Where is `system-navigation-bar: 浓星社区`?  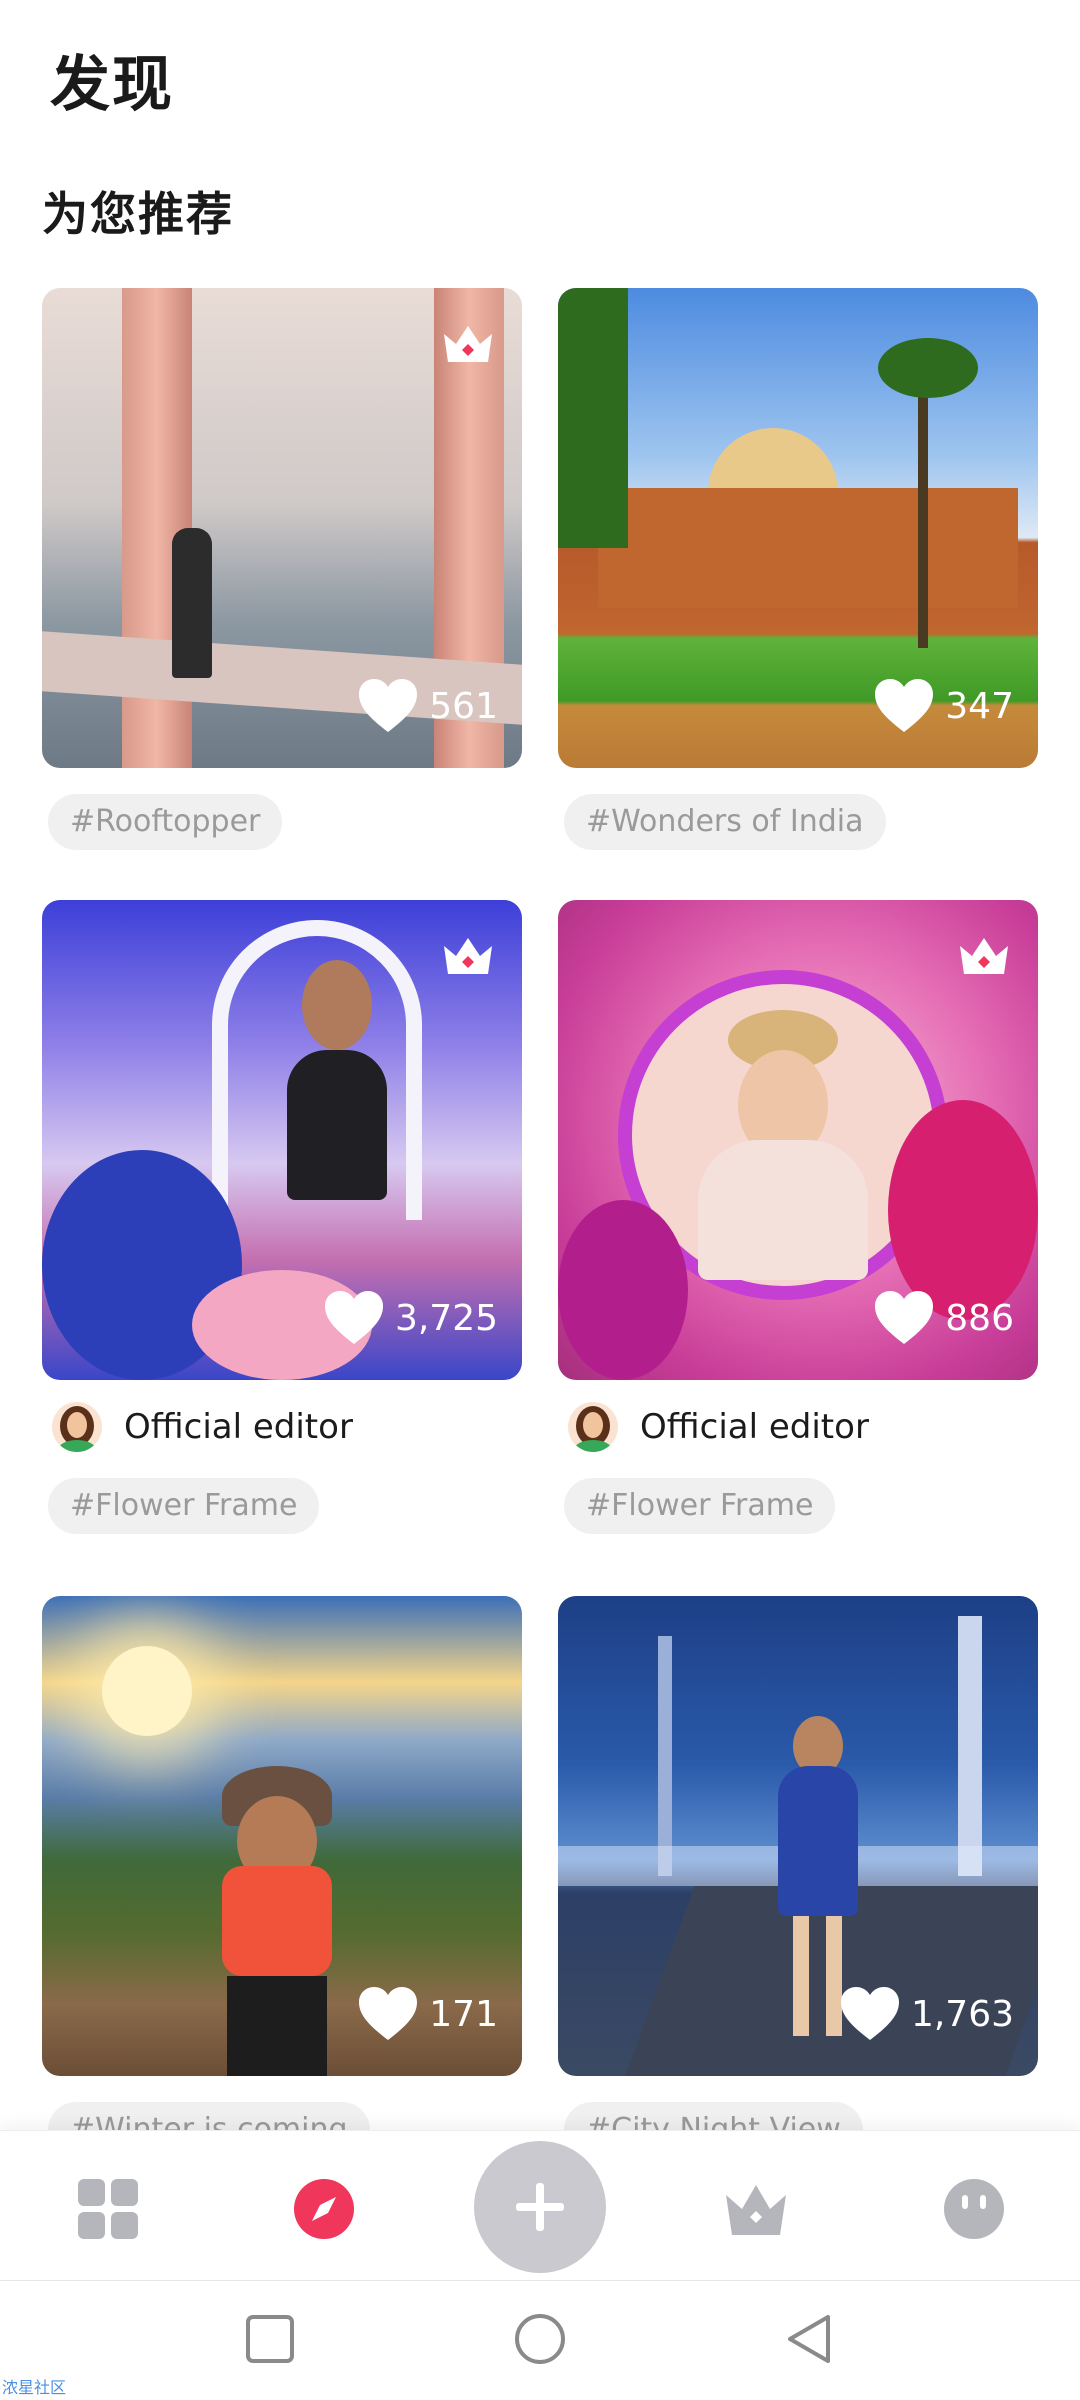 system-navigation-bar: 浓星社区 is located at coordinates (540, 2340).